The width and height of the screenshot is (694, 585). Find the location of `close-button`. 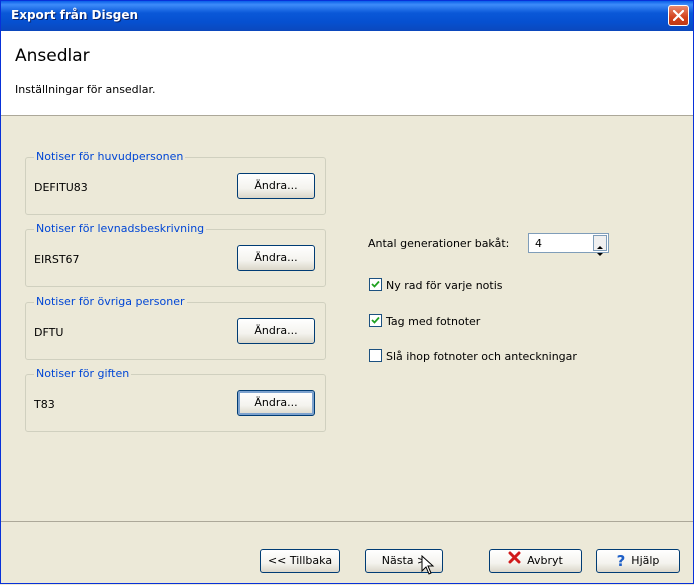

close-button is located at coordinates (678, 15).